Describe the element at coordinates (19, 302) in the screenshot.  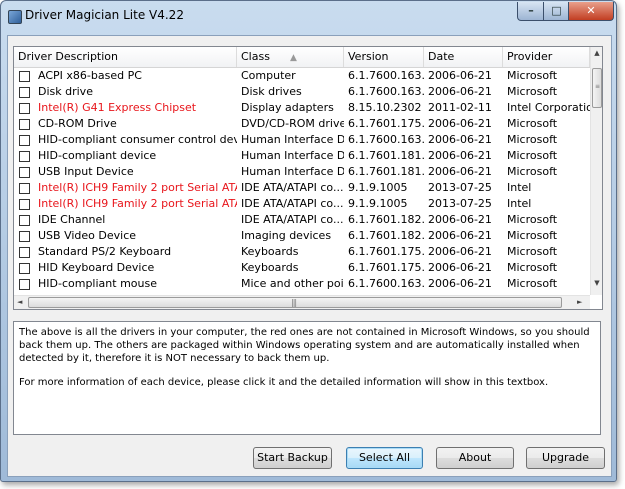
I see `scroll-left-icon: ◄` at that location.